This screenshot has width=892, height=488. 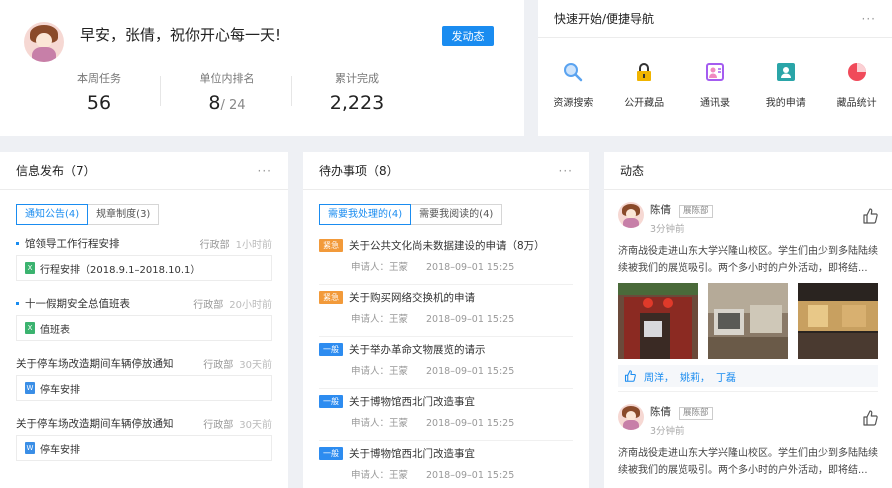 What do you see at coordinates (232, 305) in the screenshot?
I see `info-meta: 行政部 20小时前` at bounding box center [232, 305].